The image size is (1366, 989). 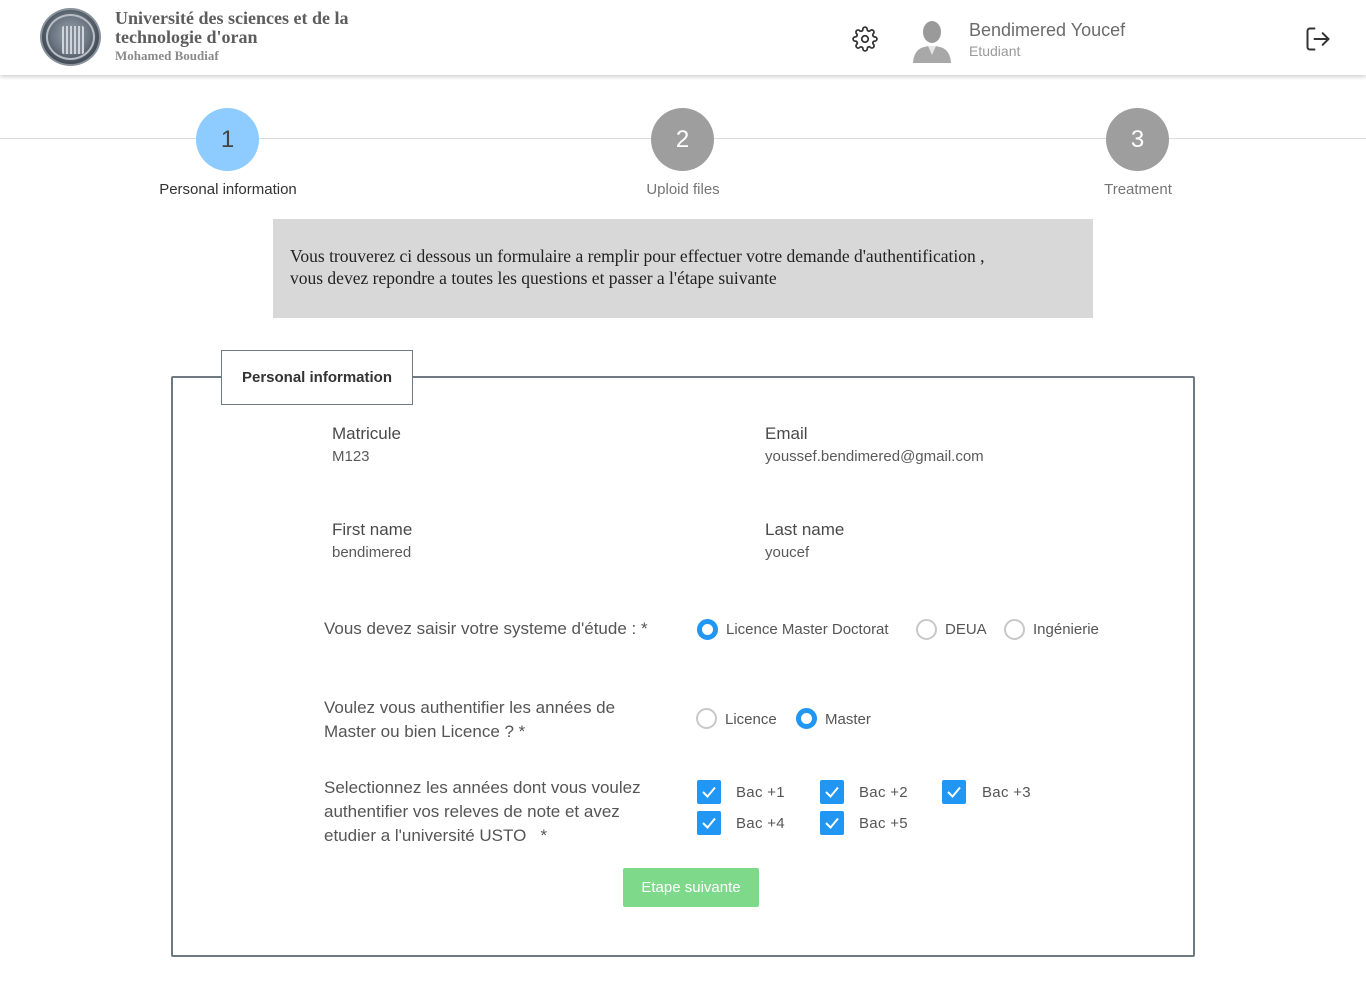 I want to click on radio-deua, so click(x=926, y=629).